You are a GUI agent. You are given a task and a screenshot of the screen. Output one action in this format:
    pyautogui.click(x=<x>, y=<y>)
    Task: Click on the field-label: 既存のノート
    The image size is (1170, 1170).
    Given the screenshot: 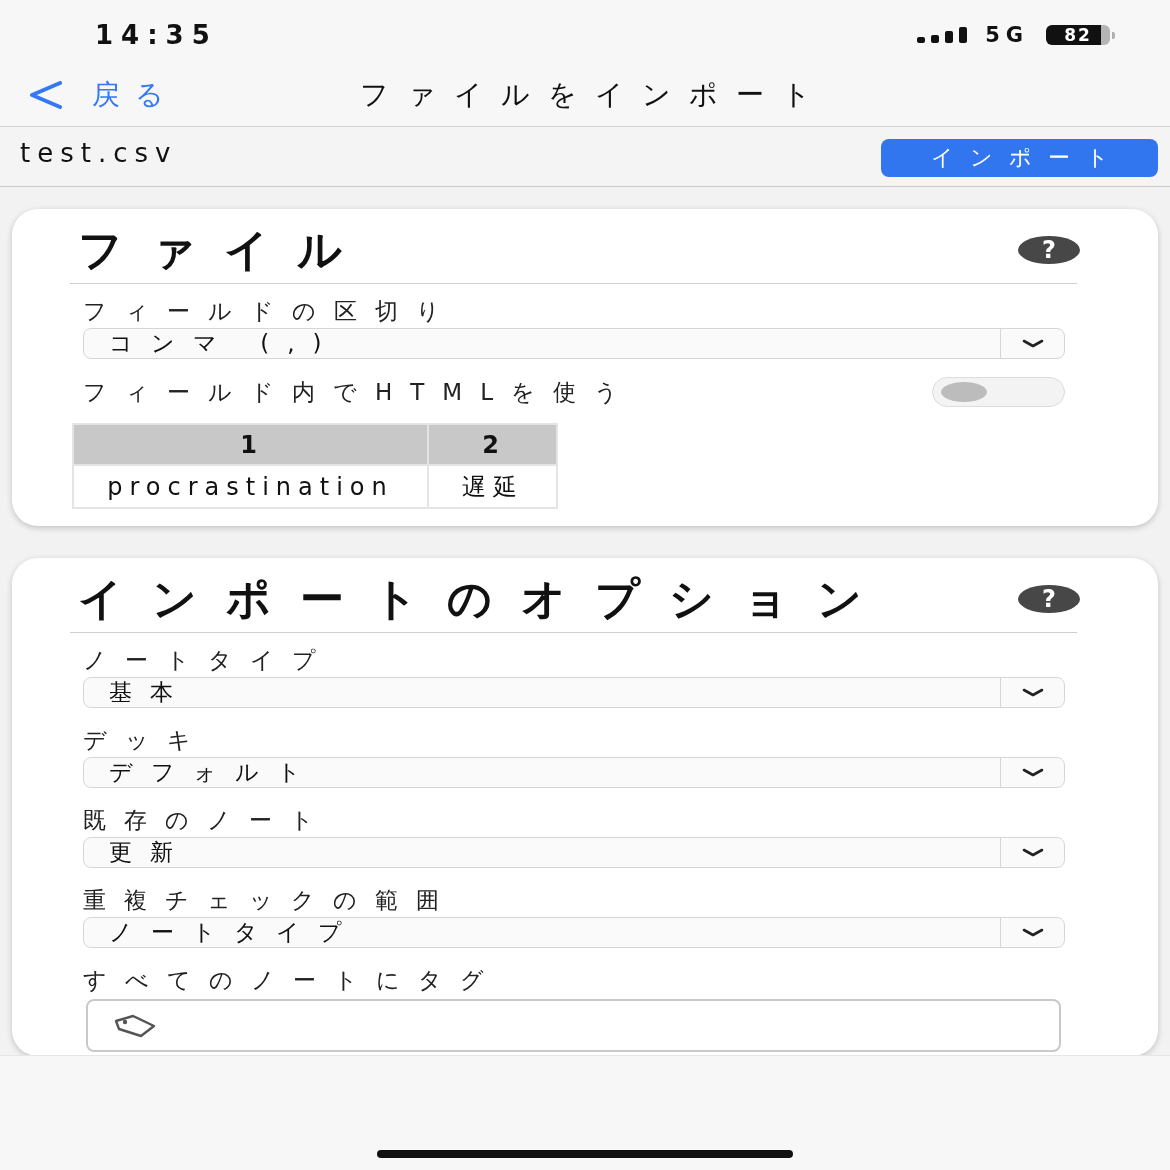 What is the action you would take?
    pyautogui.click(x=208, y=820)
    